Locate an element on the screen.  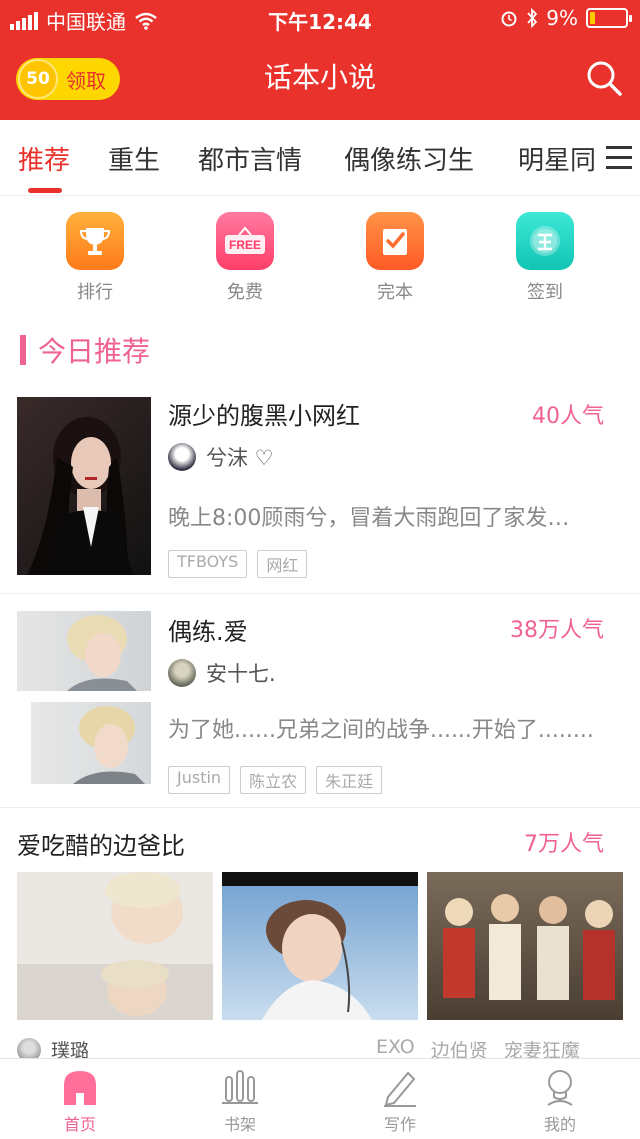
tab-rebirth: 重生 is located at coordinates (134, 158).